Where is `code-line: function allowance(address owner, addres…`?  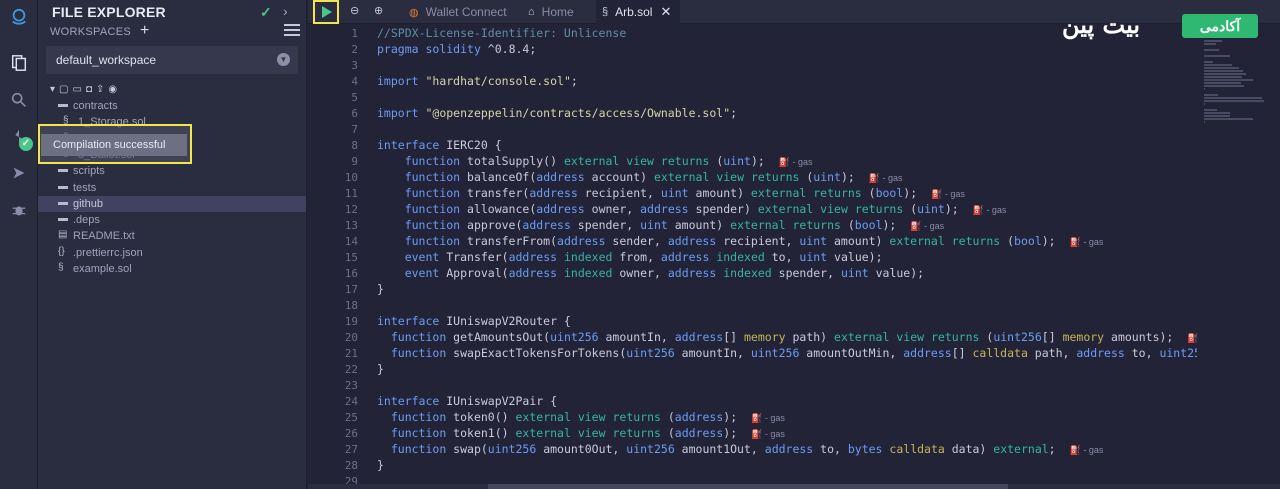
code-line: function allowance(address owner, addres… is located at coordinates (692, 210).